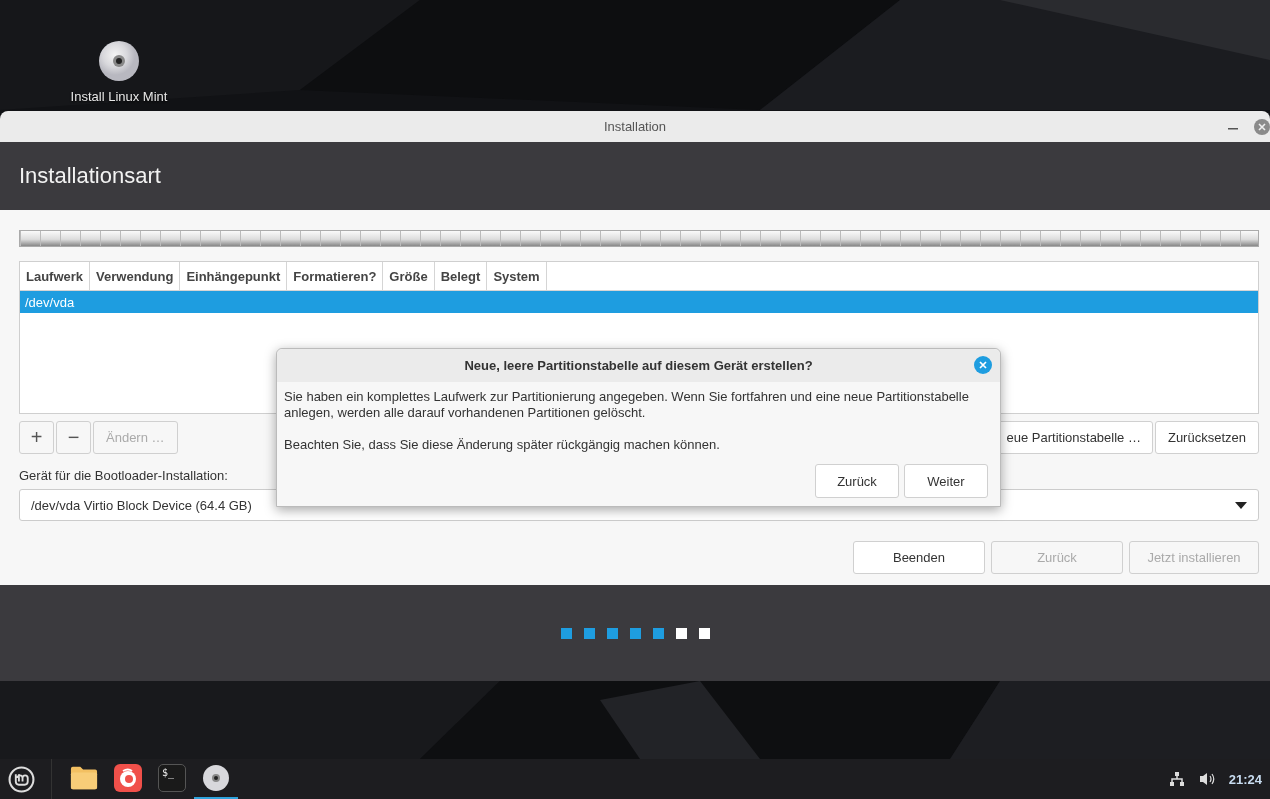  What do you see at coordinates (335, 276) in the screenshot?
I see `column-header: Formatieren?` at bounding box center [335, 276].